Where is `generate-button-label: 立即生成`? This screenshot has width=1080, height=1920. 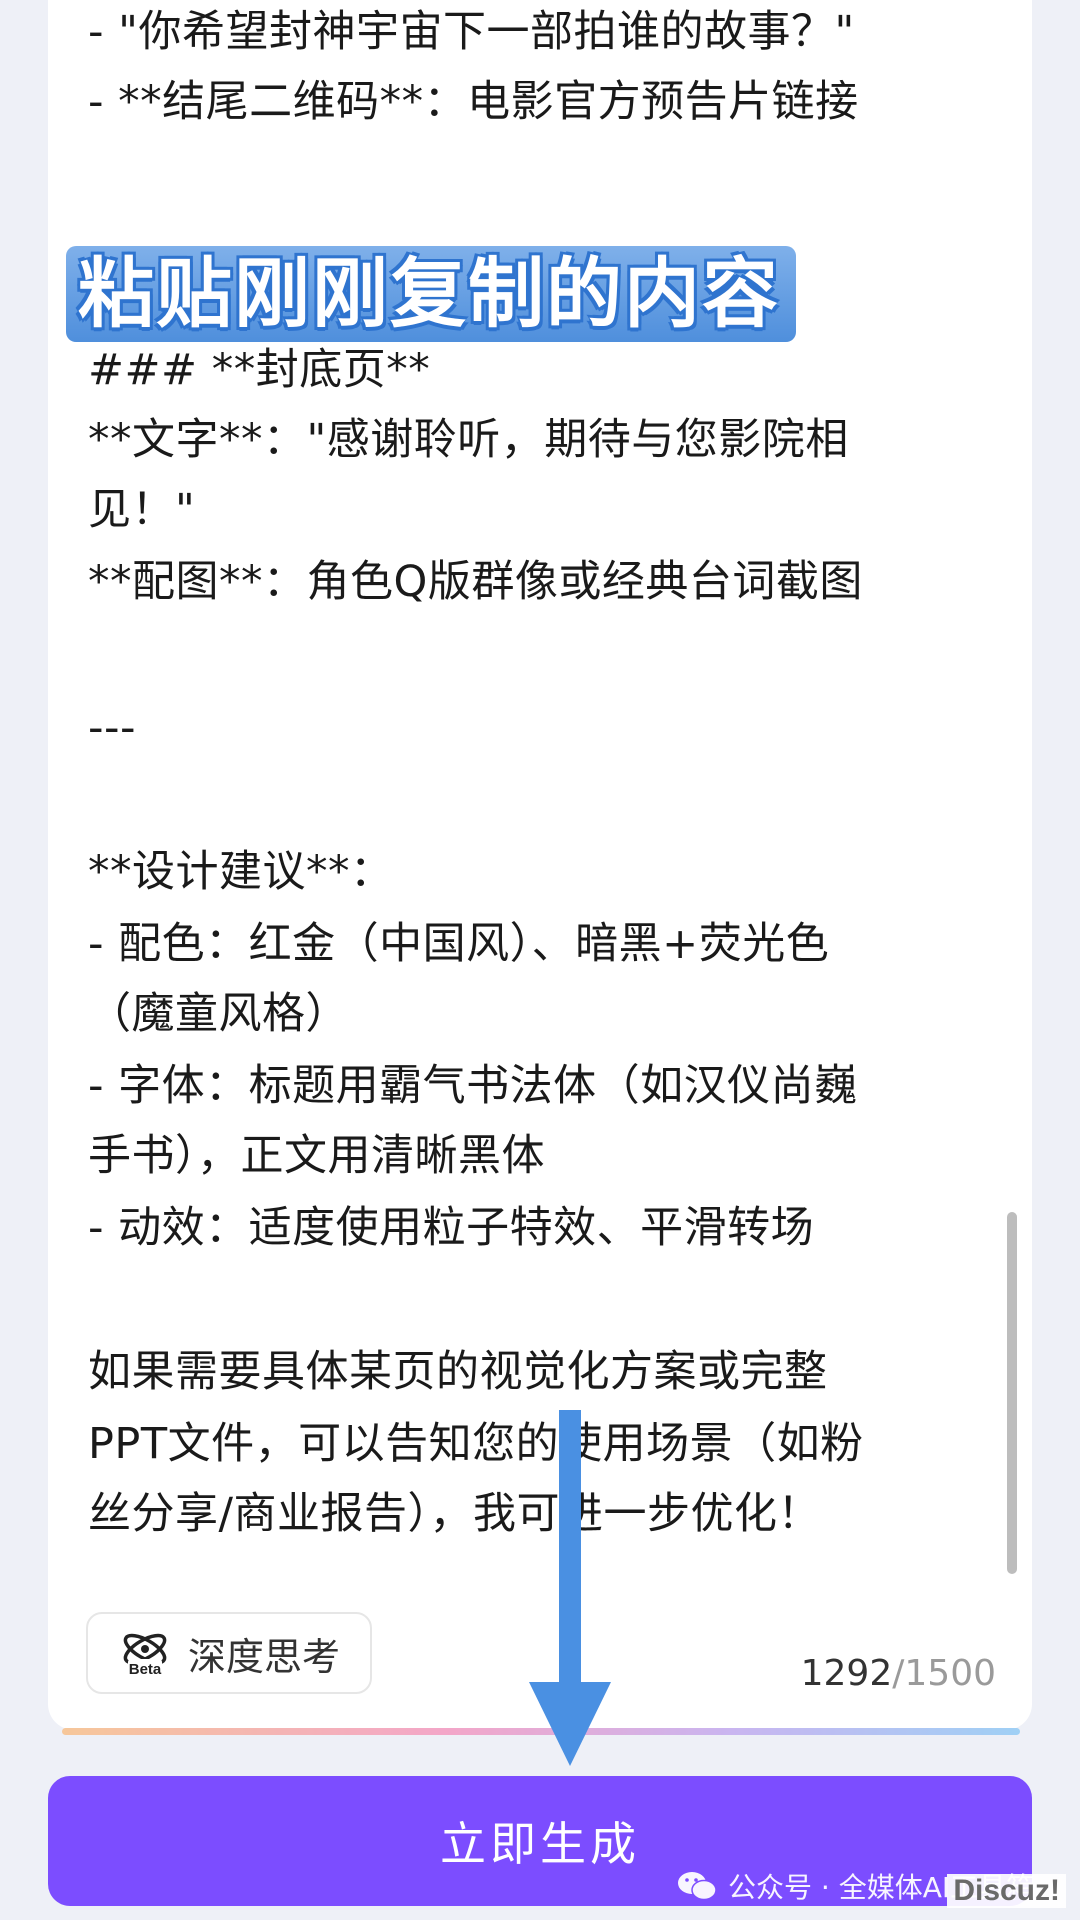 generate-button-label: 立即生成 is located at coordinates (540, 1844).